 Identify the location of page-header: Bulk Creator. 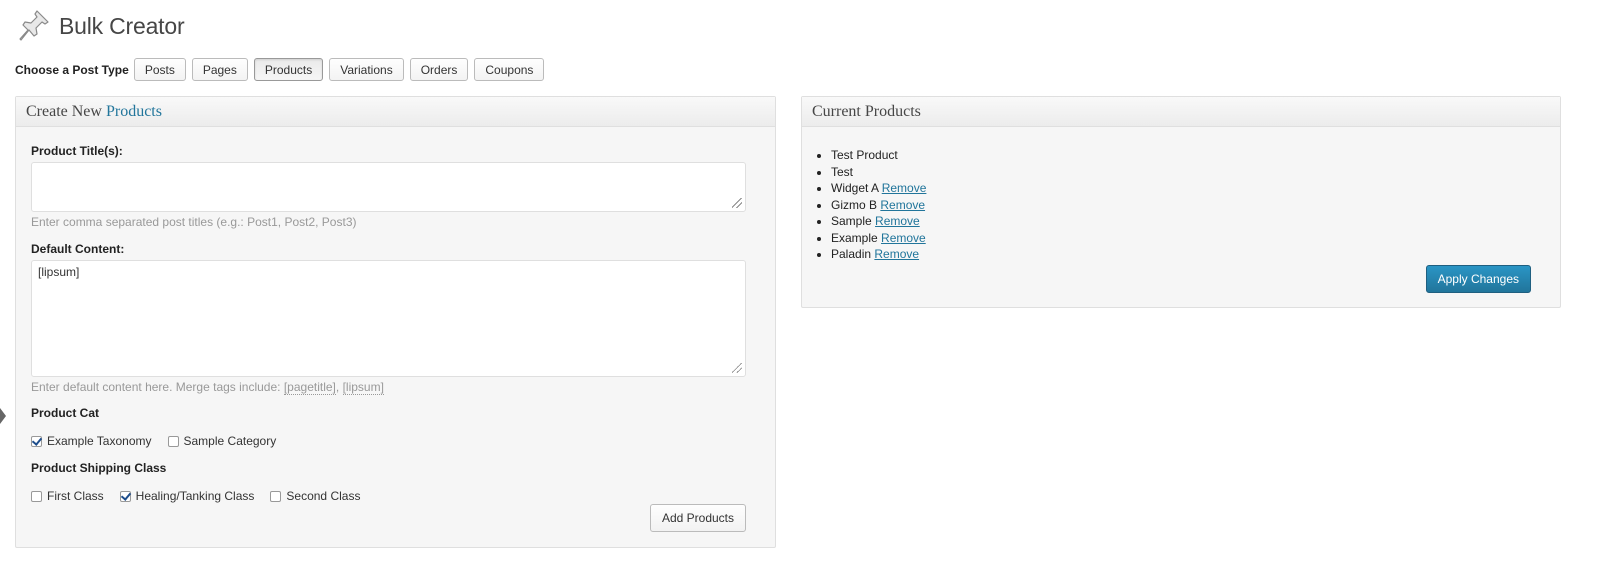
(101, 26).